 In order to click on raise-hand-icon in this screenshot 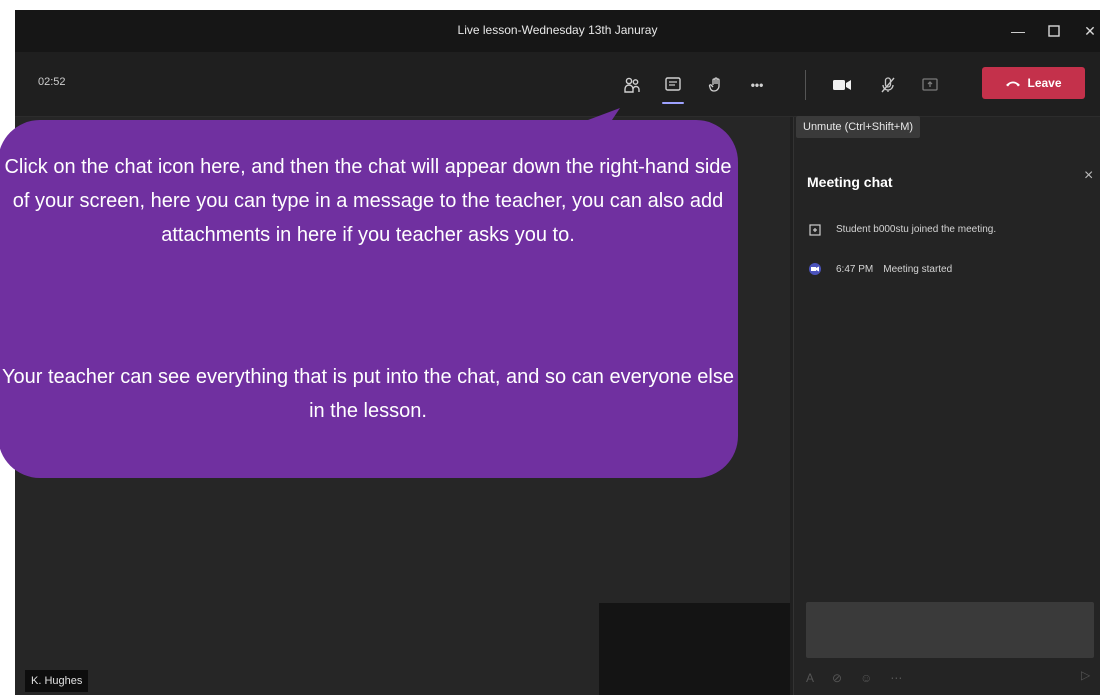, I will do `click(716, 85)`.